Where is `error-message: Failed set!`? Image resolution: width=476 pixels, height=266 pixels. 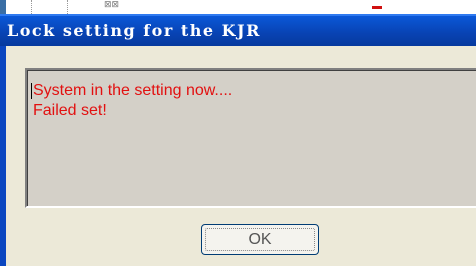 error-message: Failed set! is located at coordinates (70, 110).